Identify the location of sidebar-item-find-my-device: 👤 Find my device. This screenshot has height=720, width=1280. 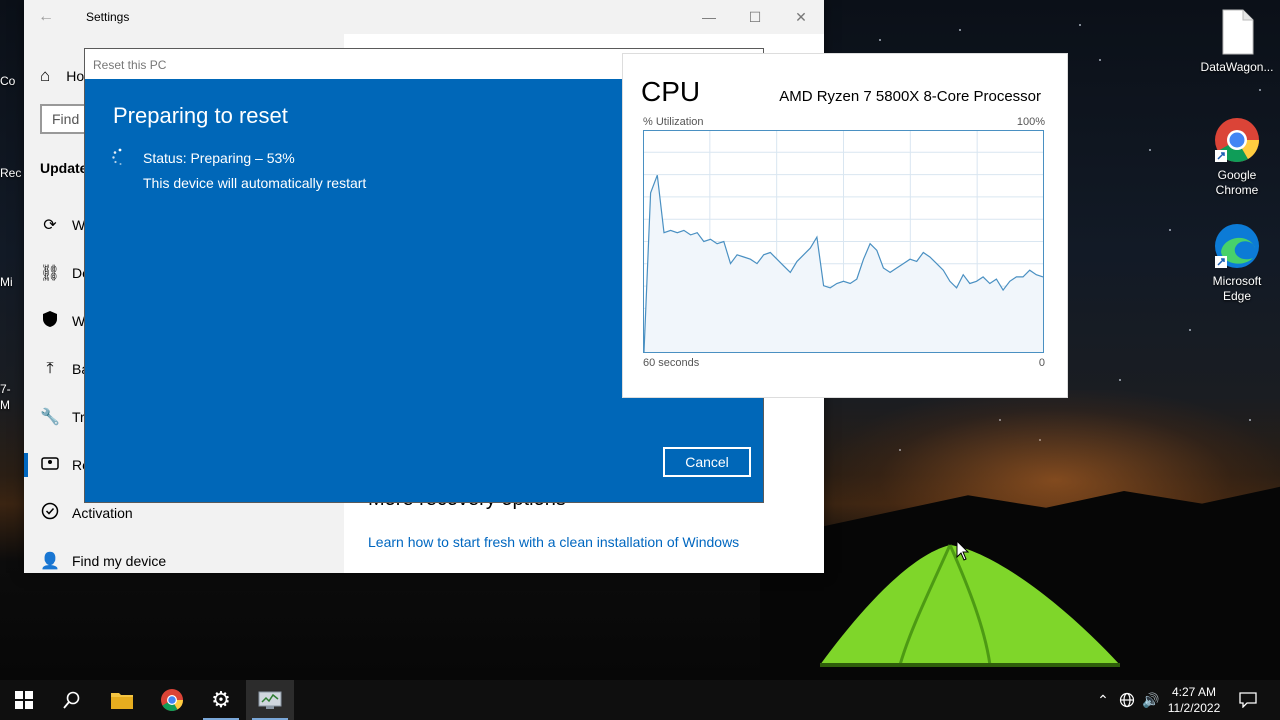
(184, 561).